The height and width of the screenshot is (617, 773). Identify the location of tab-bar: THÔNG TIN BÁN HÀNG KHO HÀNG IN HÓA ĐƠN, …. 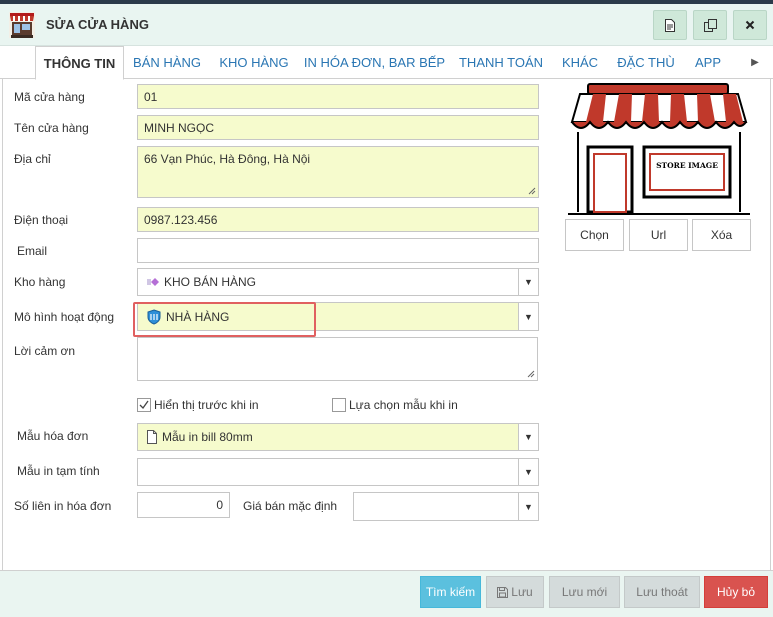
(386, 63).